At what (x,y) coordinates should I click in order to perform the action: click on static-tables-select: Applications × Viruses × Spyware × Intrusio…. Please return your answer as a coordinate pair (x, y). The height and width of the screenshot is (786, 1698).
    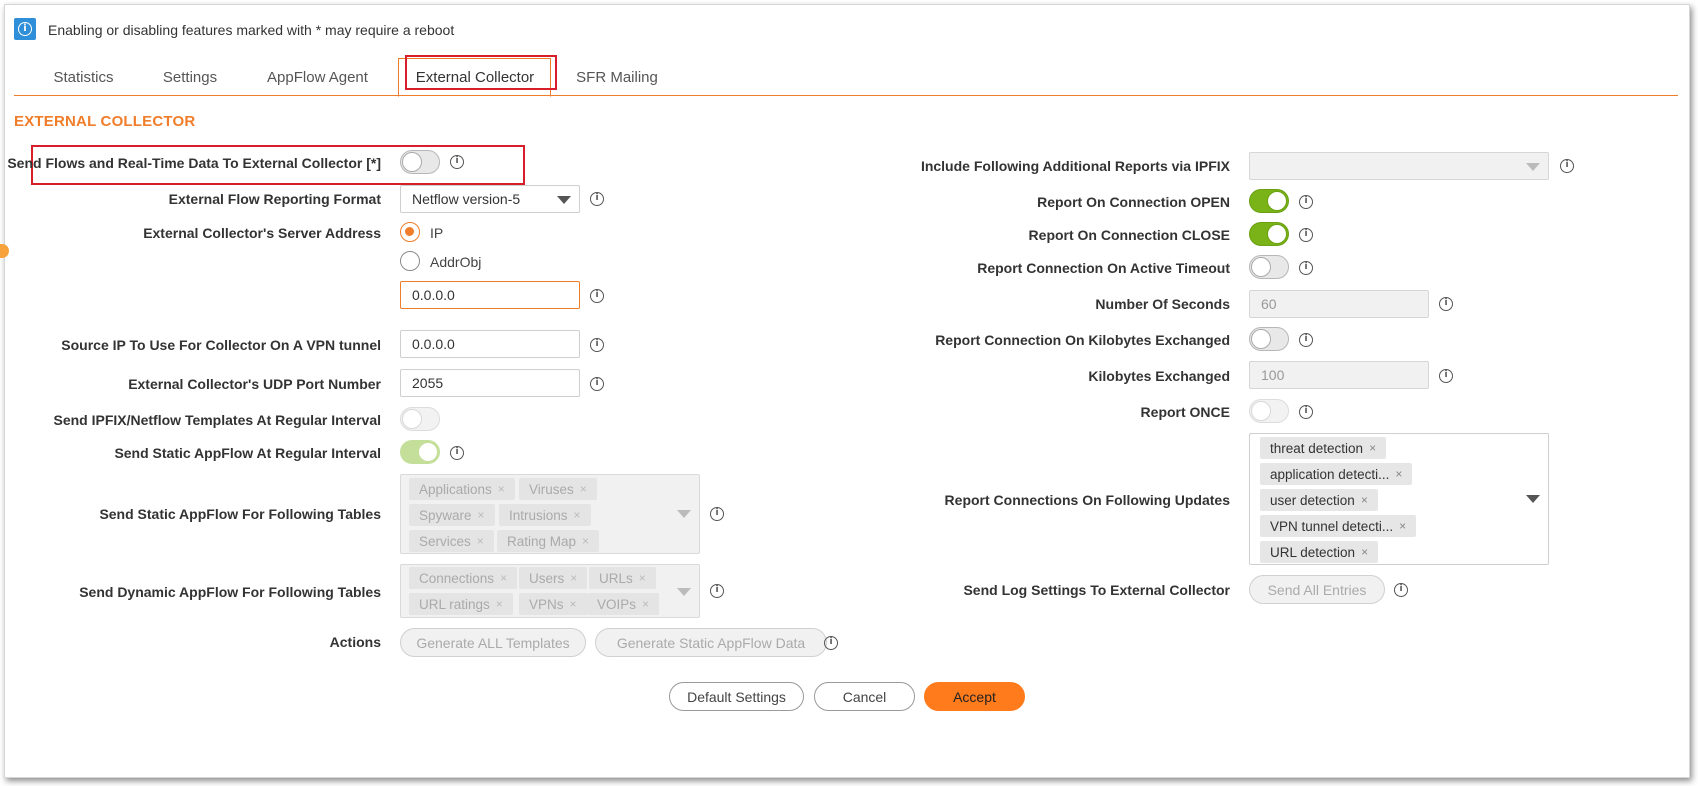
    Looking at the image, I should click on (550, 514).